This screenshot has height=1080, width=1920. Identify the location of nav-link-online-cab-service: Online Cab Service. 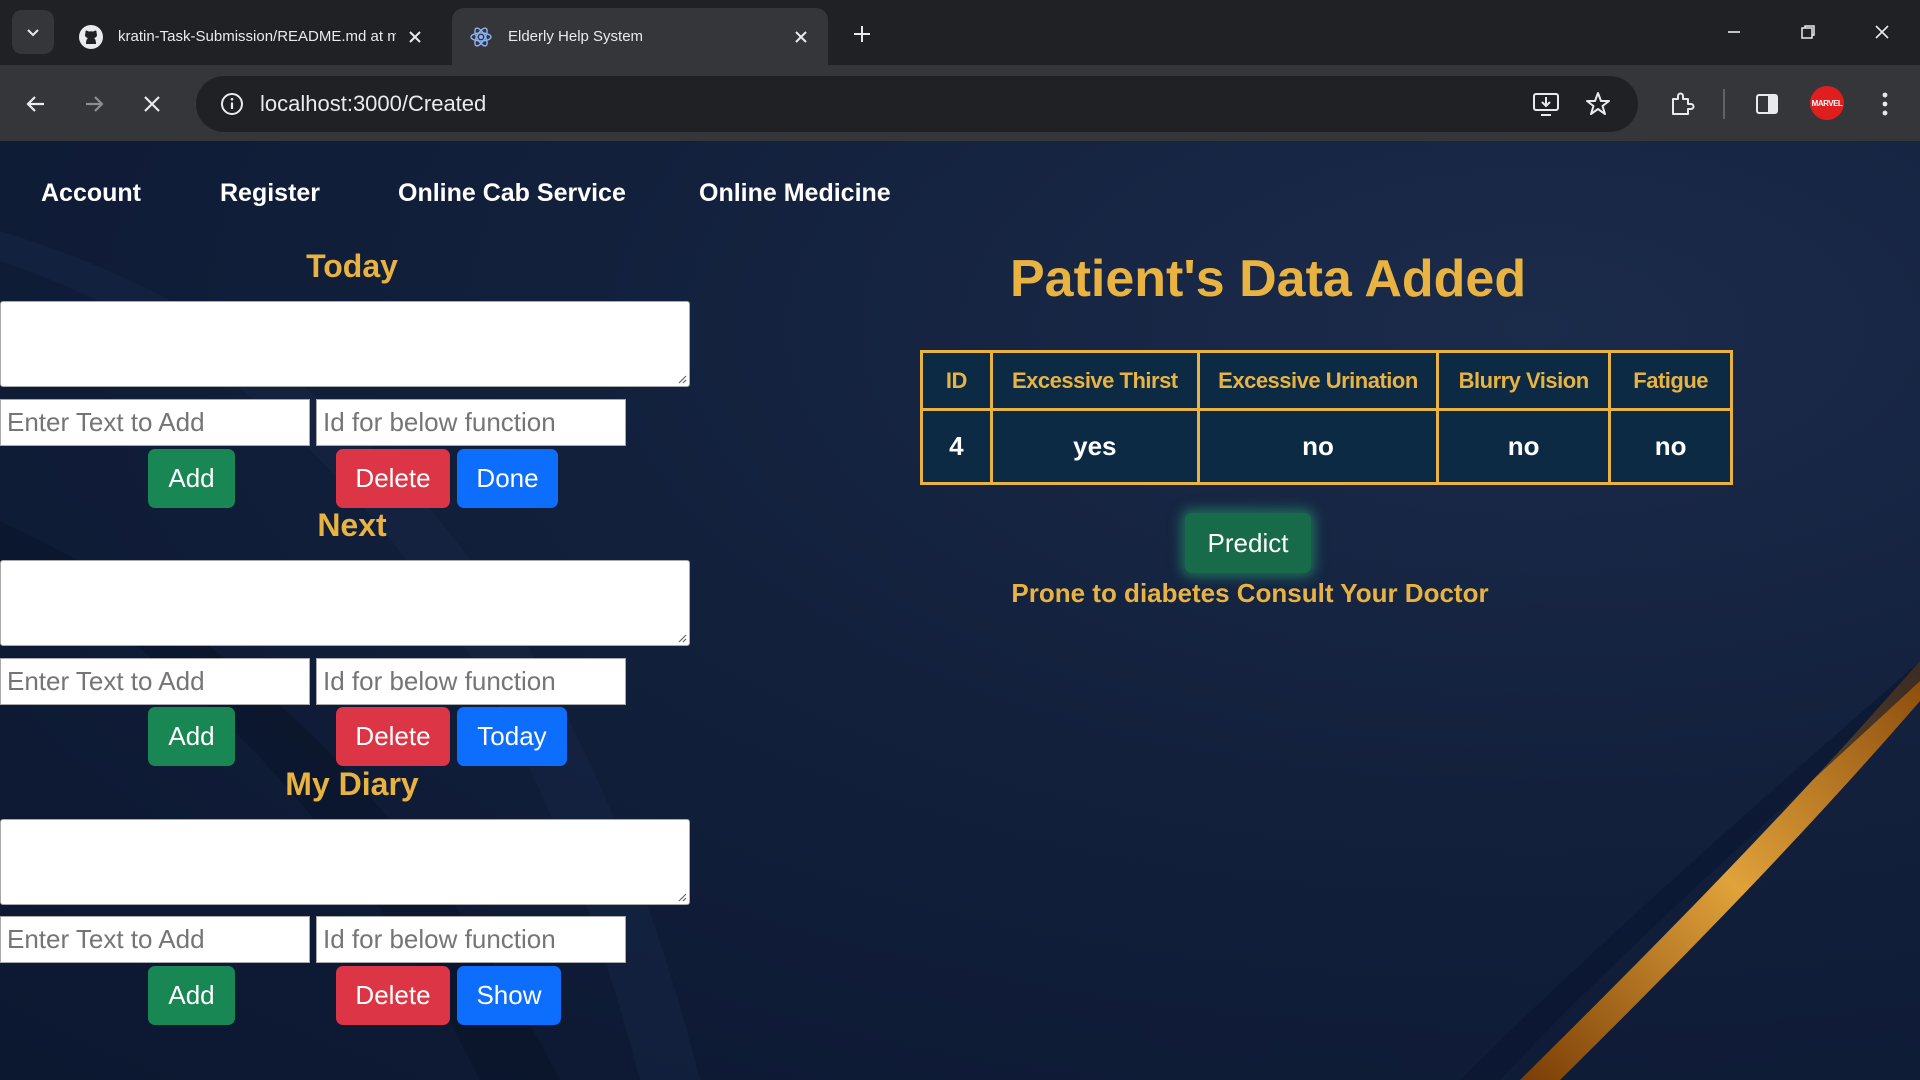
(512, 193).